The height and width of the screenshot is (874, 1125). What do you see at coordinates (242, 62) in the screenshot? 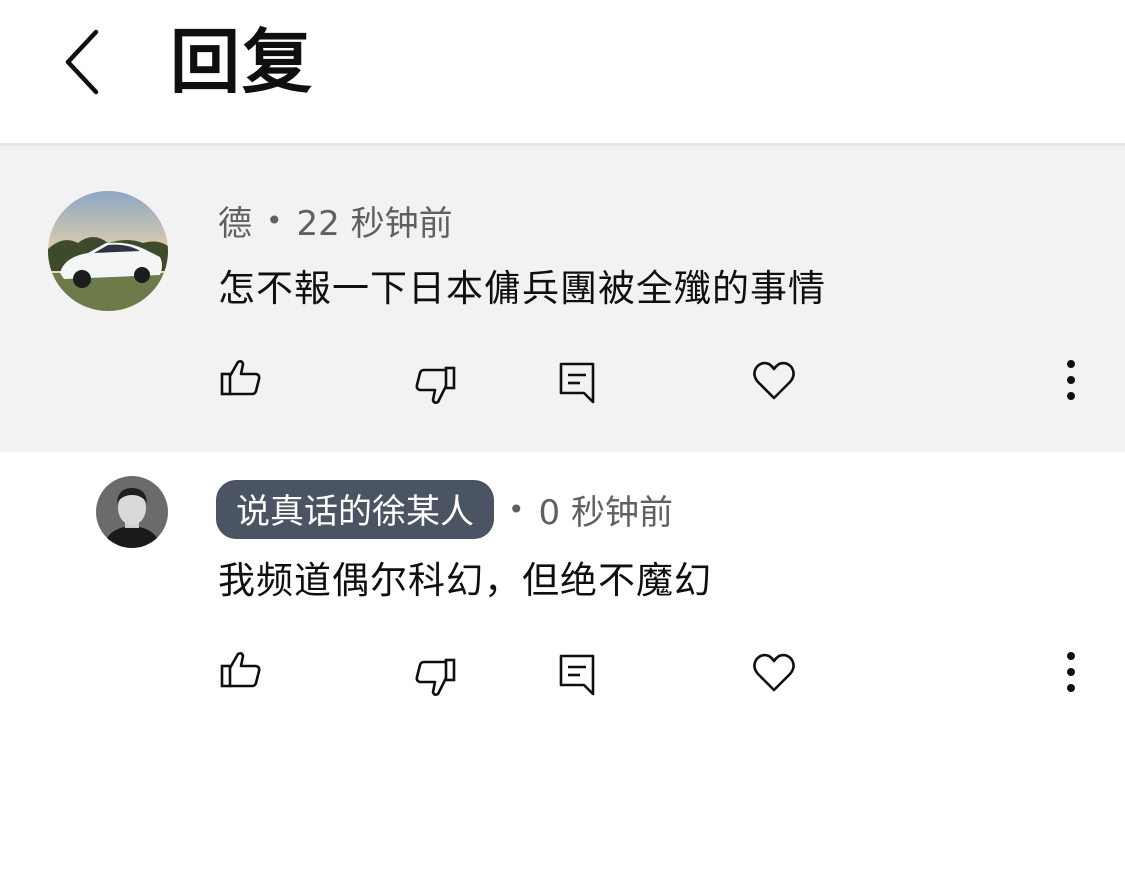
I see `page-title: 回复` at bounding box center [242, 62].